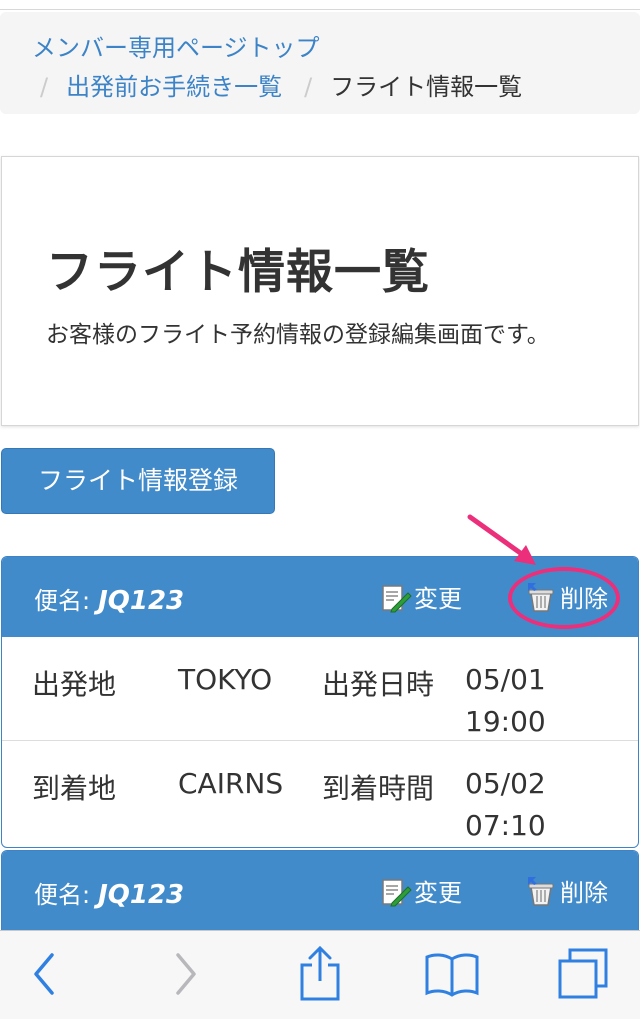 The height and width of the screenshot is (1019, 640). I want to click on arrival-label: 到着地, so click(74, 788).